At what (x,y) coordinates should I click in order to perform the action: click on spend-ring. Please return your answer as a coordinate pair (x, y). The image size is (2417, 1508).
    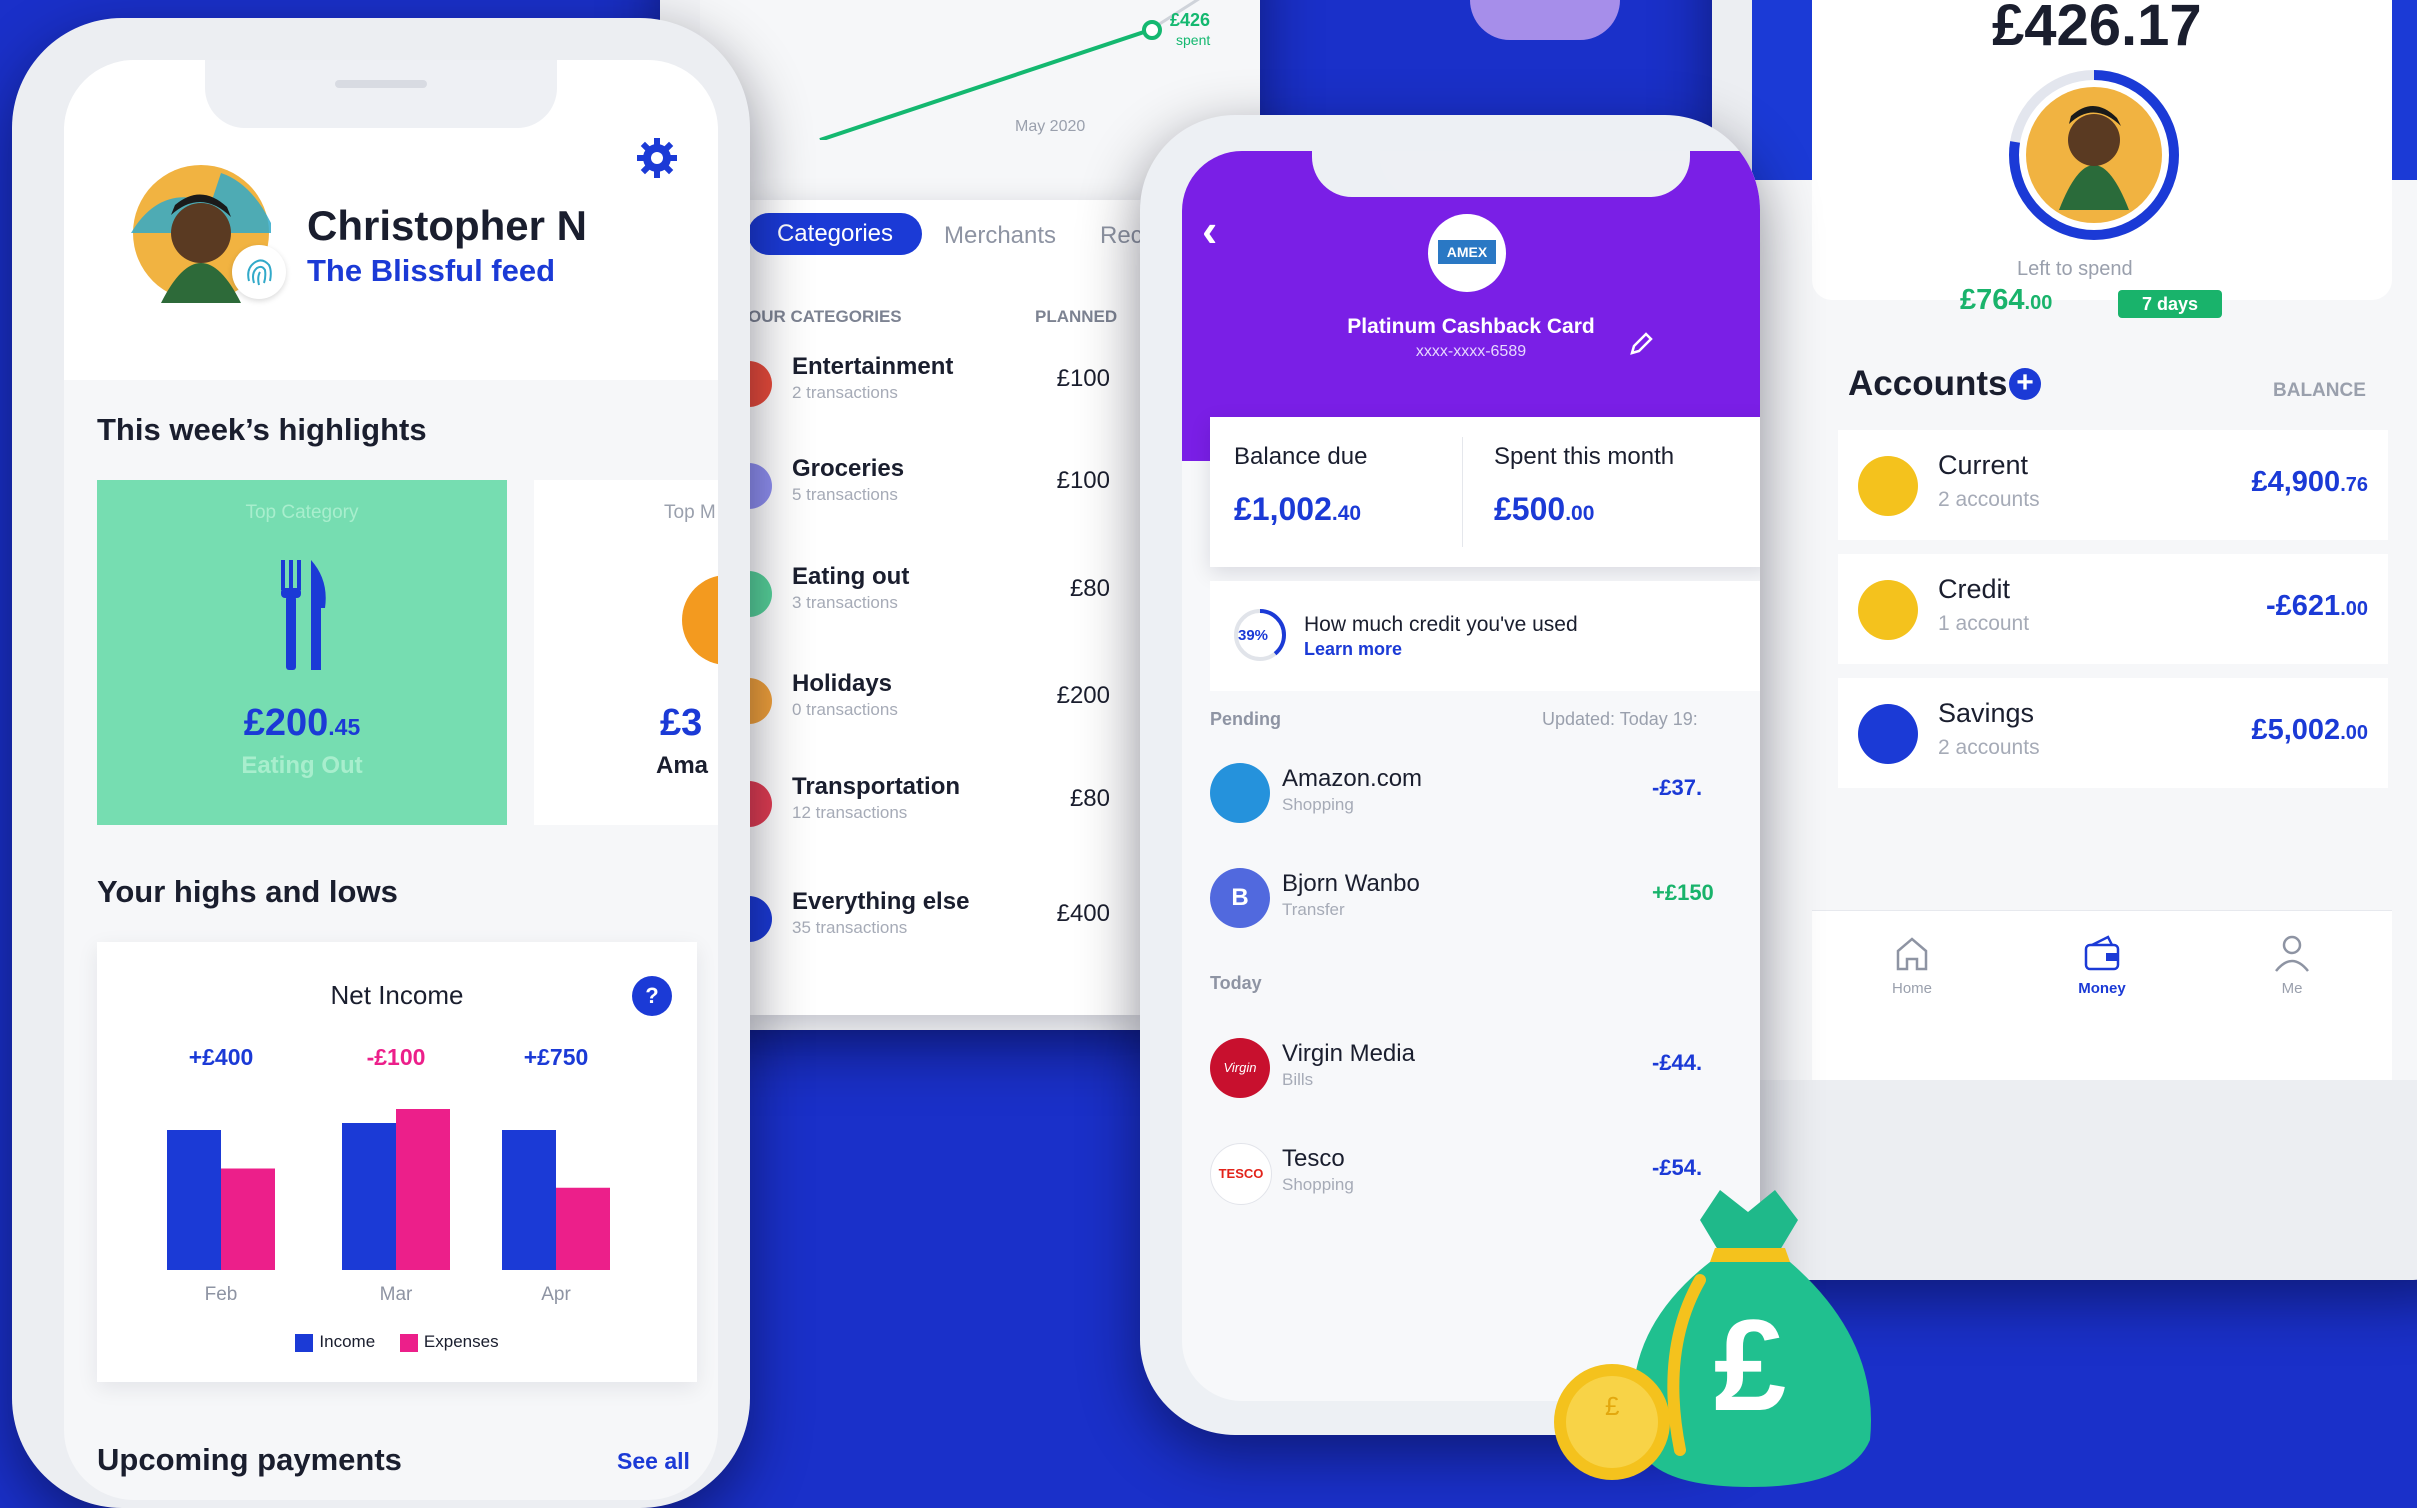
    Looking at the image, I should click on (2094, 155).